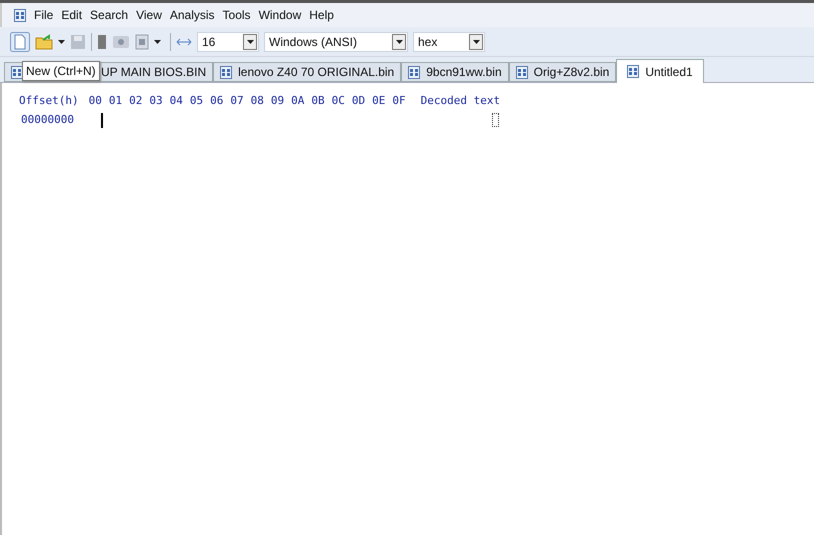 The image size is (814, 535). What do you see at coordinates (192, 15) in the screenshot?
I see `menu-item: Analysis` at bounding box center [192, 15].